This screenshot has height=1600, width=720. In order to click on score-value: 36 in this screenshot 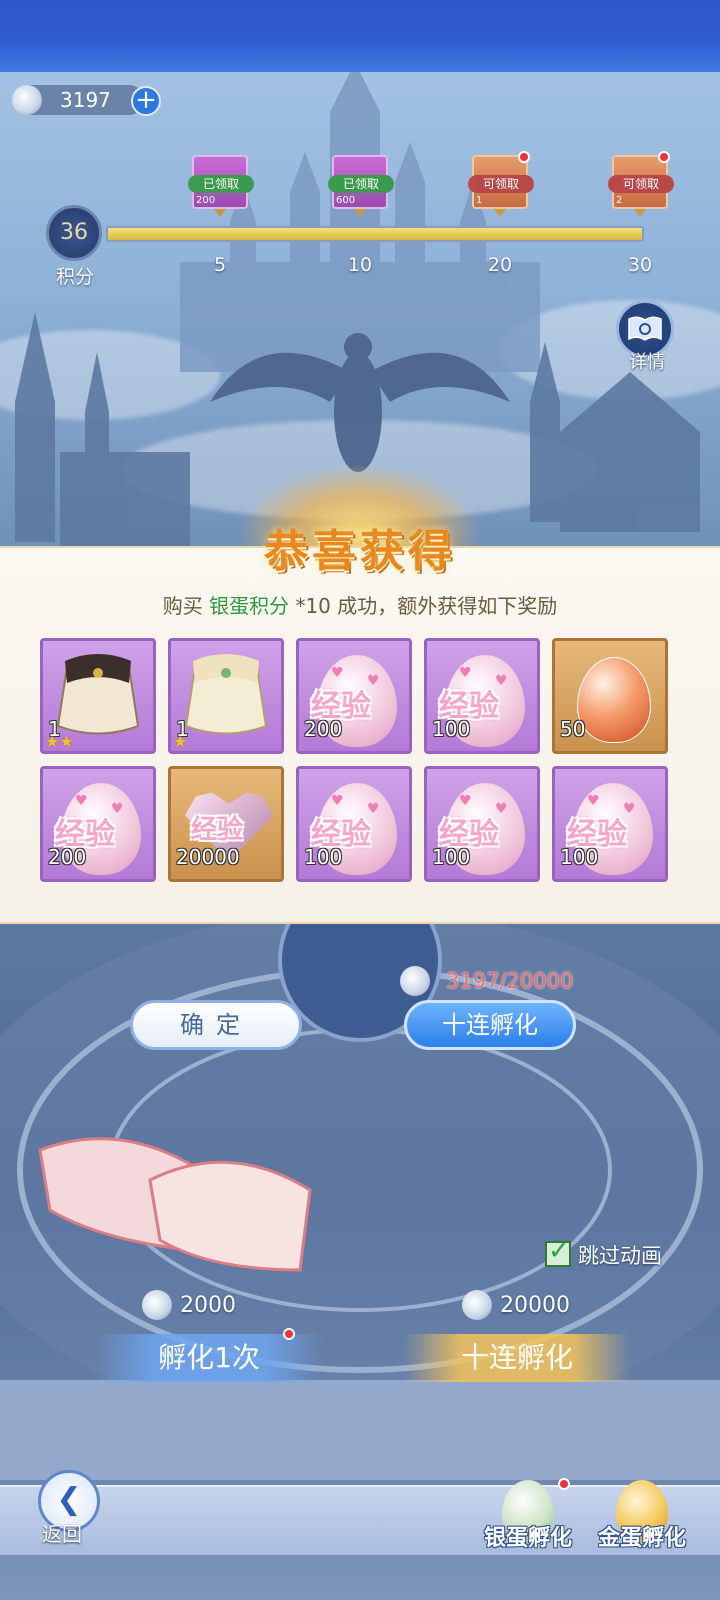, I will do `click(74, 233)`.